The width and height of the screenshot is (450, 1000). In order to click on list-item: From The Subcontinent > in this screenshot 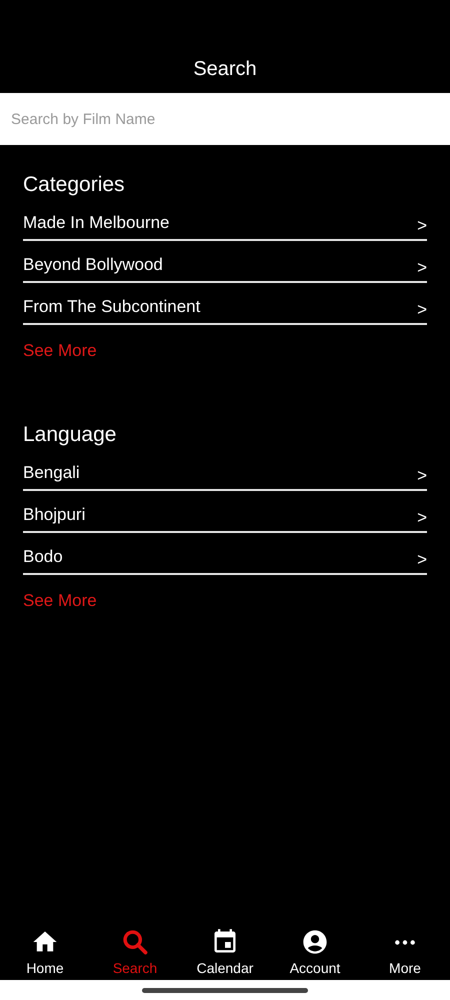, I will do `click(225, 311)`.